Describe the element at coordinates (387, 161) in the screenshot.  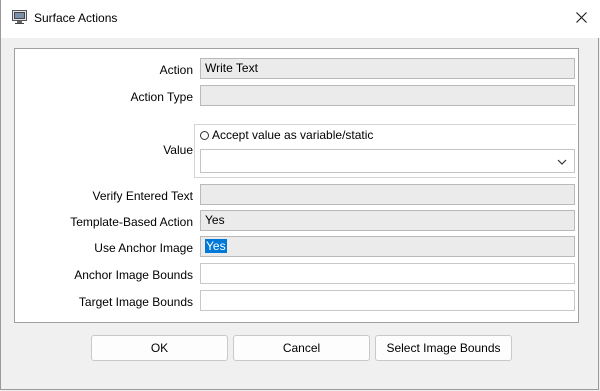
I see `value-combo` at that location.